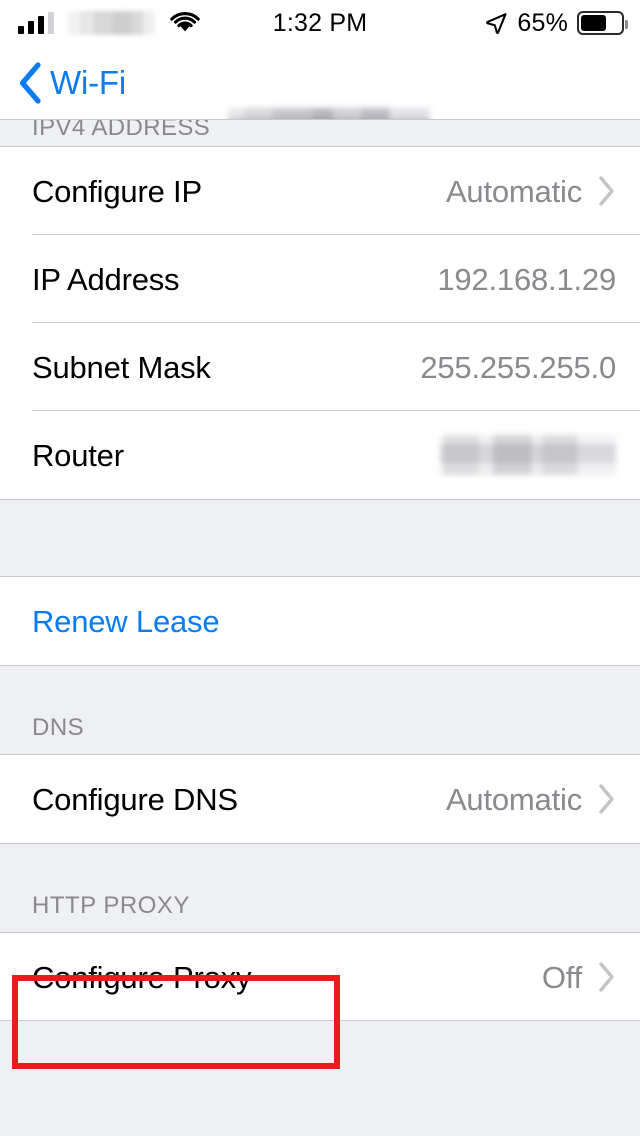  I want to click on row-value: 192.168.1.29, so click(526, 279).